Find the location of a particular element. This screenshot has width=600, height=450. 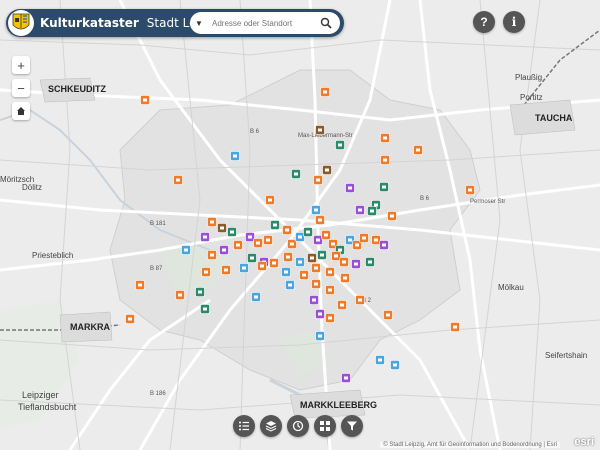

place-label-taucha: TAUCHA is located at coordinates (554, 118).